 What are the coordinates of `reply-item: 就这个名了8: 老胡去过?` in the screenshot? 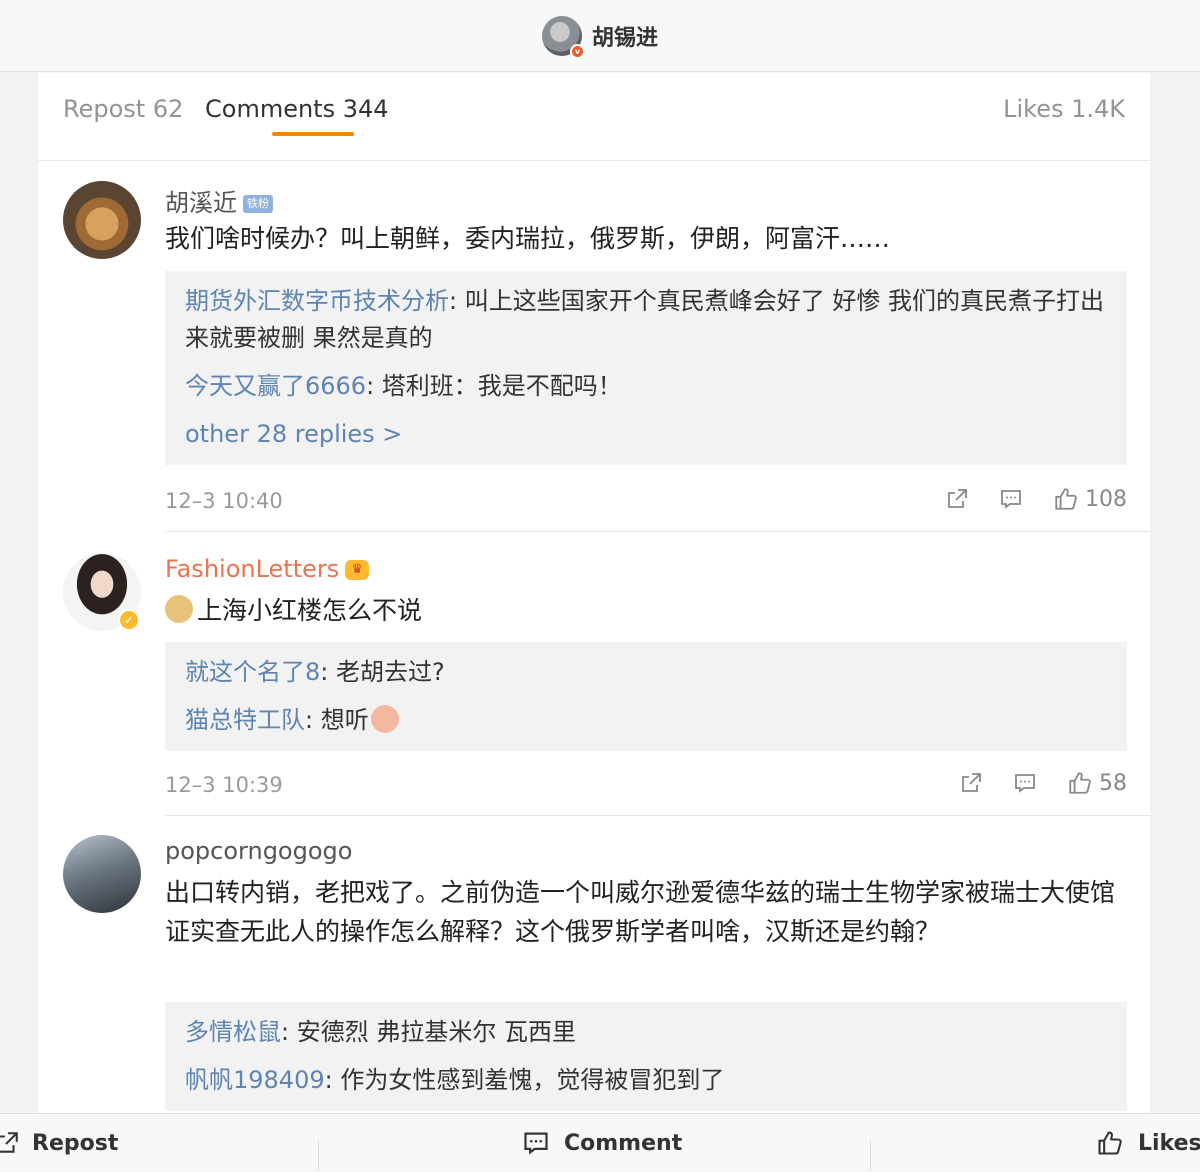 It's located at (646, 672).